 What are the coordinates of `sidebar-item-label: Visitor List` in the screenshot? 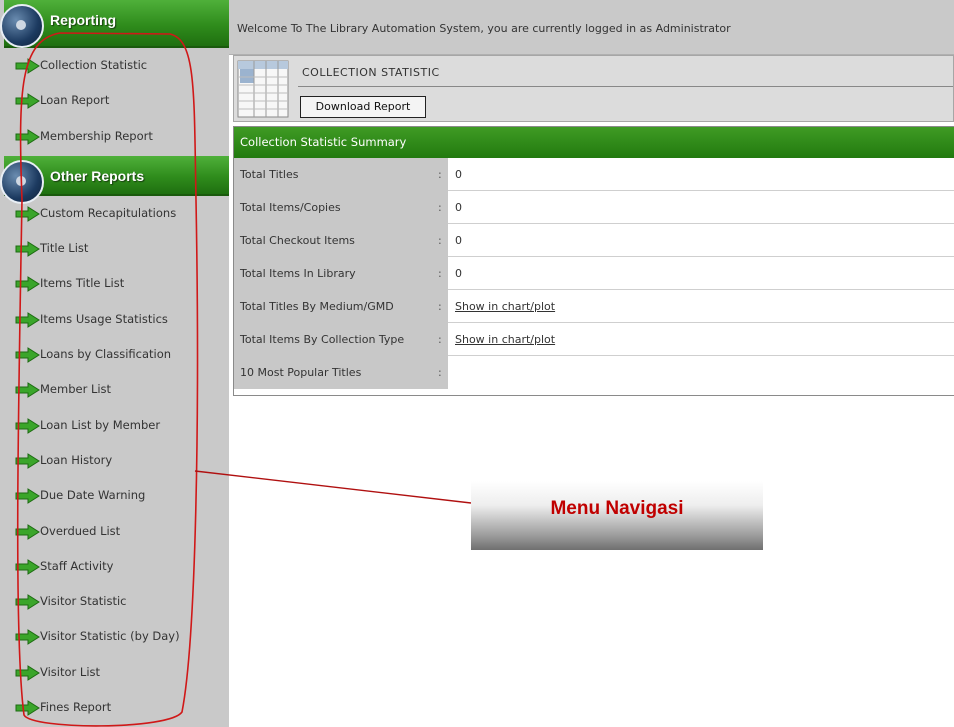 It's located at (70, 671).